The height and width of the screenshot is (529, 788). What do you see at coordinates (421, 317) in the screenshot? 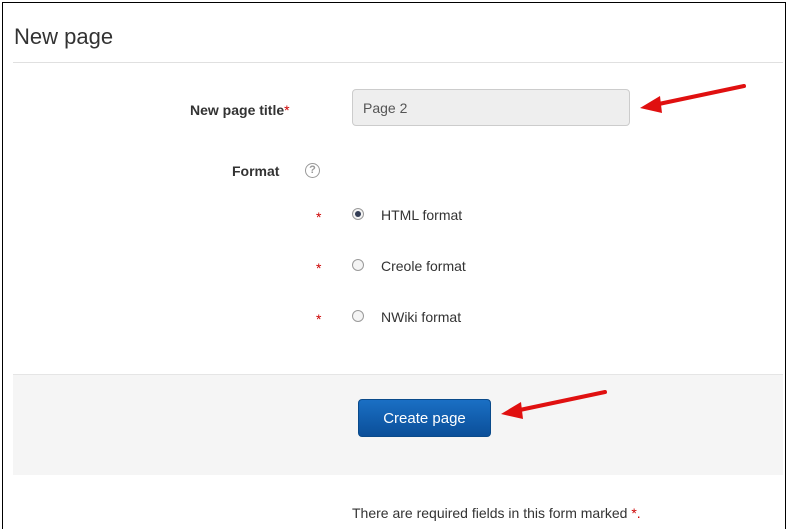
I see `radio-label-nwiki-format: NWiki format` at bounding box center [421, 317].